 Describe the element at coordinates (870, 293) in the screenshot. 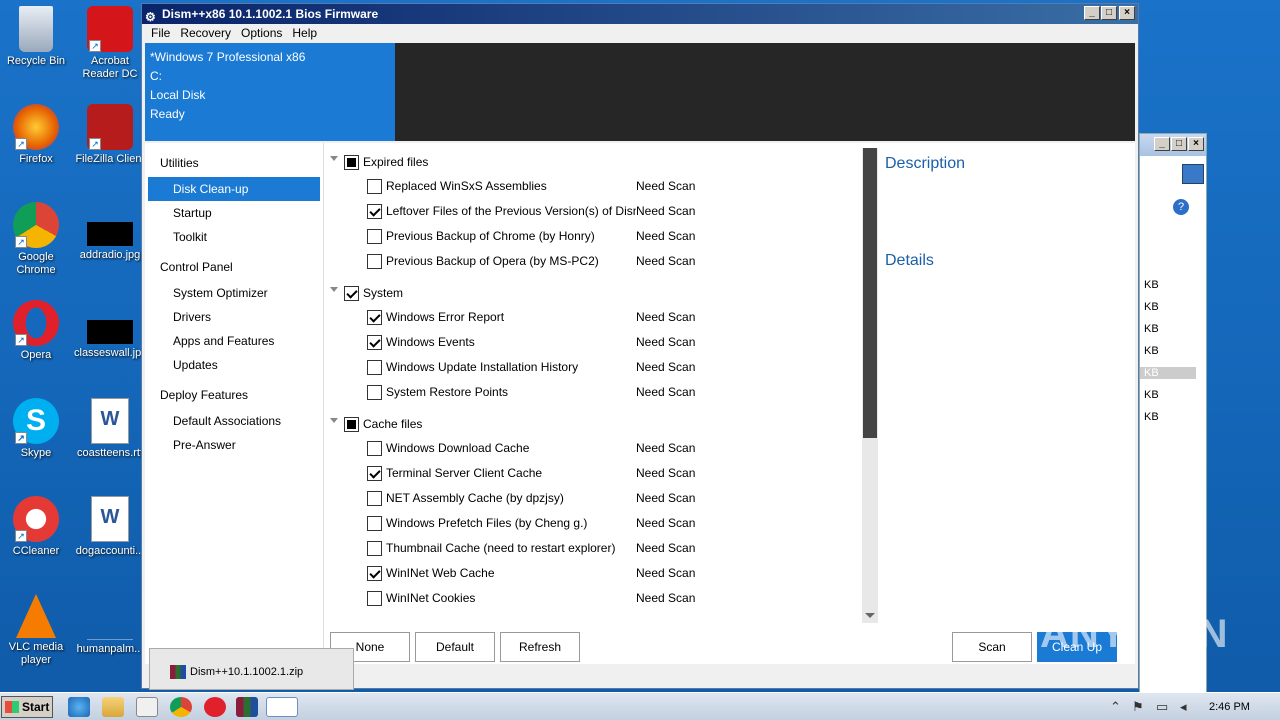

I see `scrollbar-thumb` at that location.